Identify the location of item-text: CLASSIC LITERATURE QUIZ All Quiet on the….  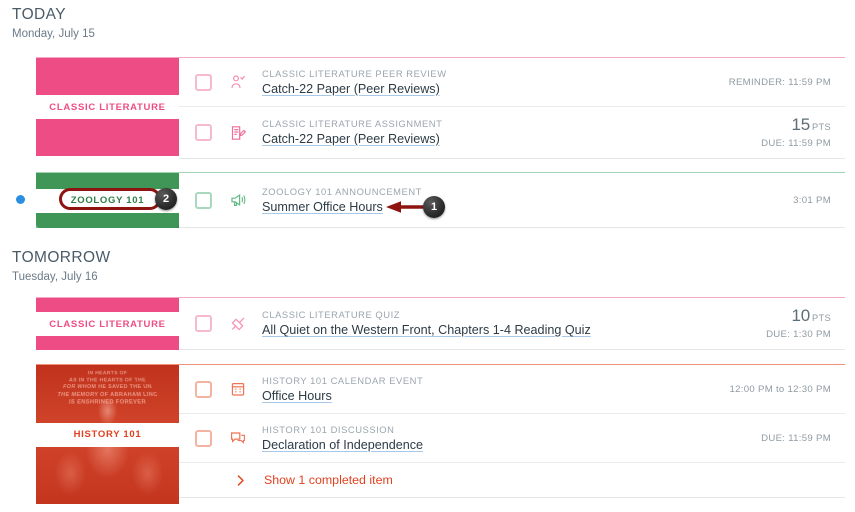
(509, 323).